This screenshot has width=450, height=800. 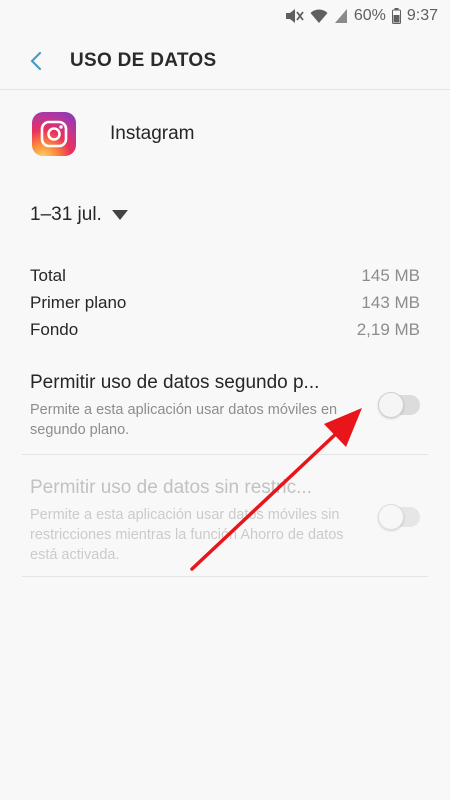 I want to click on annotation-arrow, so click(x=276, y=489).